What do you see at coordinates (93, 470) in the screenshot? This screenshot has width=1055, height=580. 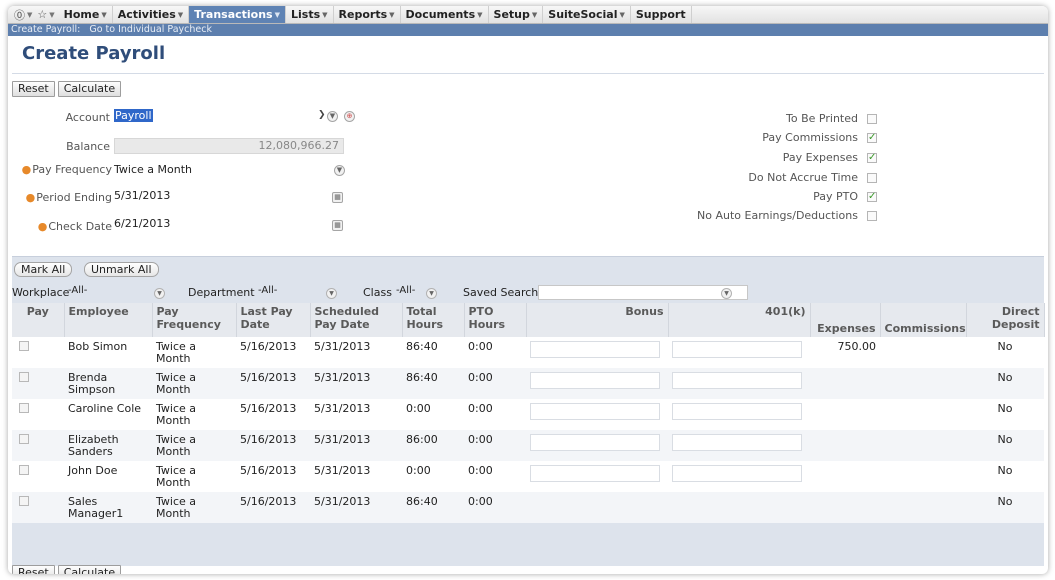 I see `employee-cell: John Doe` at bounding box center [93, 470].